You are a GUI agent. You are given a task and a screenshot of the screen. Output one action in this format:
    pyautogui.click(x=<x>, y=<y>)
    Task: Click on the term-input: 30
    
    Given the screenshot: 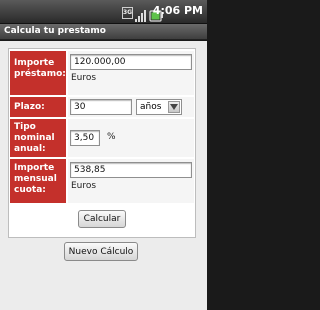 What is the action you would take?
    pyautogui.click(x=101, y=107)
    